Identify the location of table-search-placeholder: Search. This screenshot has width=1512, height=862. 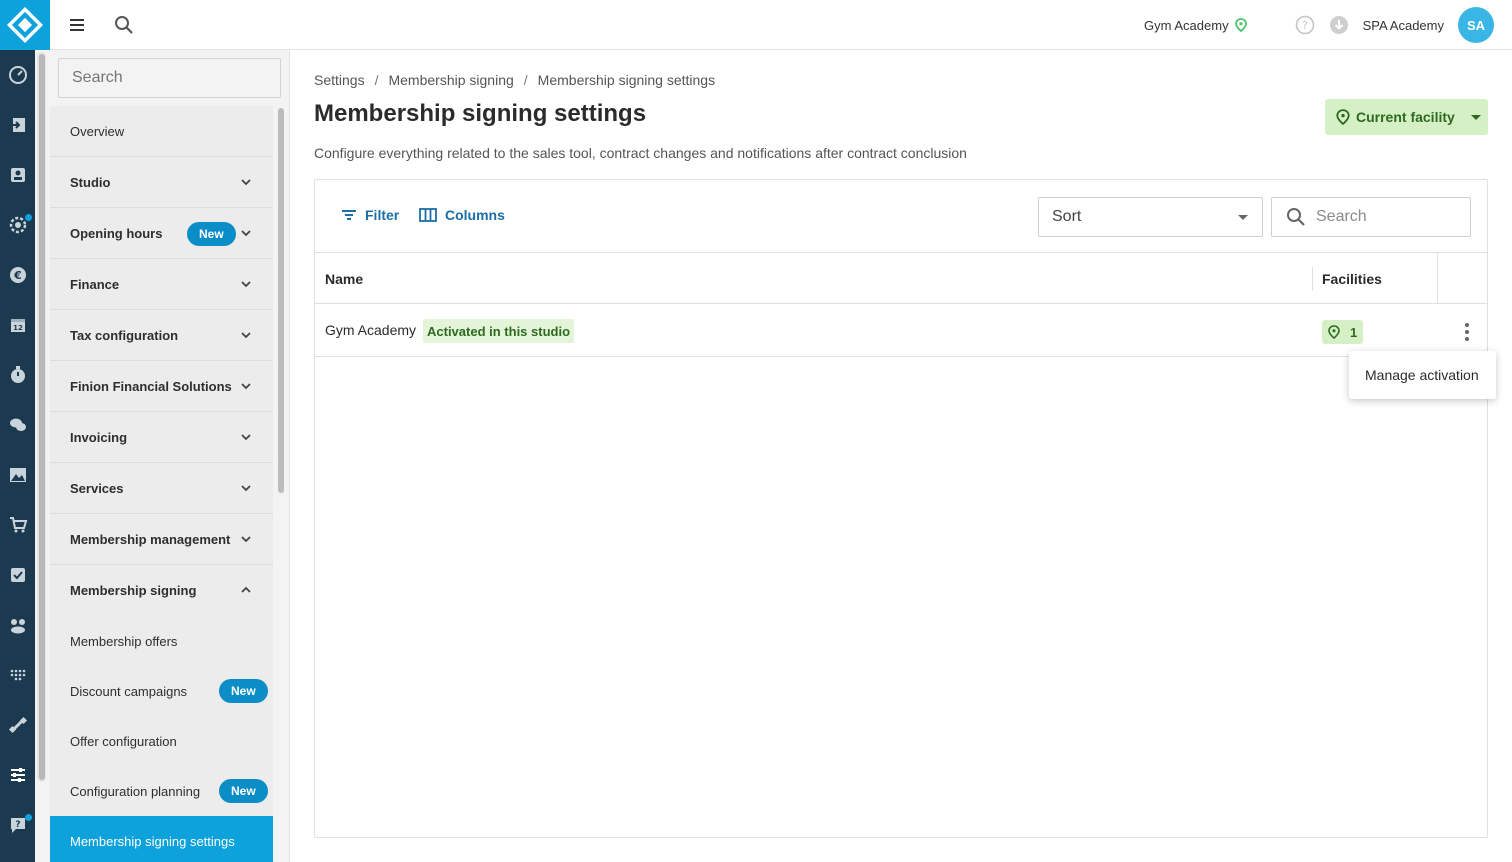
(1341, 216).